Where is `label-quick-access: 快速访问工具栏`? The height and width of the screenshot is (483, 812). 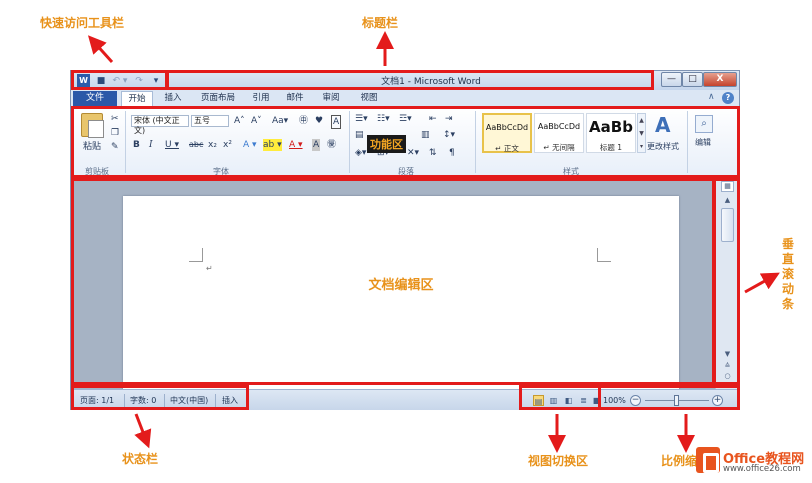
label-quick-access: 快速访问工具栏 is located at coordinates (82, 23).